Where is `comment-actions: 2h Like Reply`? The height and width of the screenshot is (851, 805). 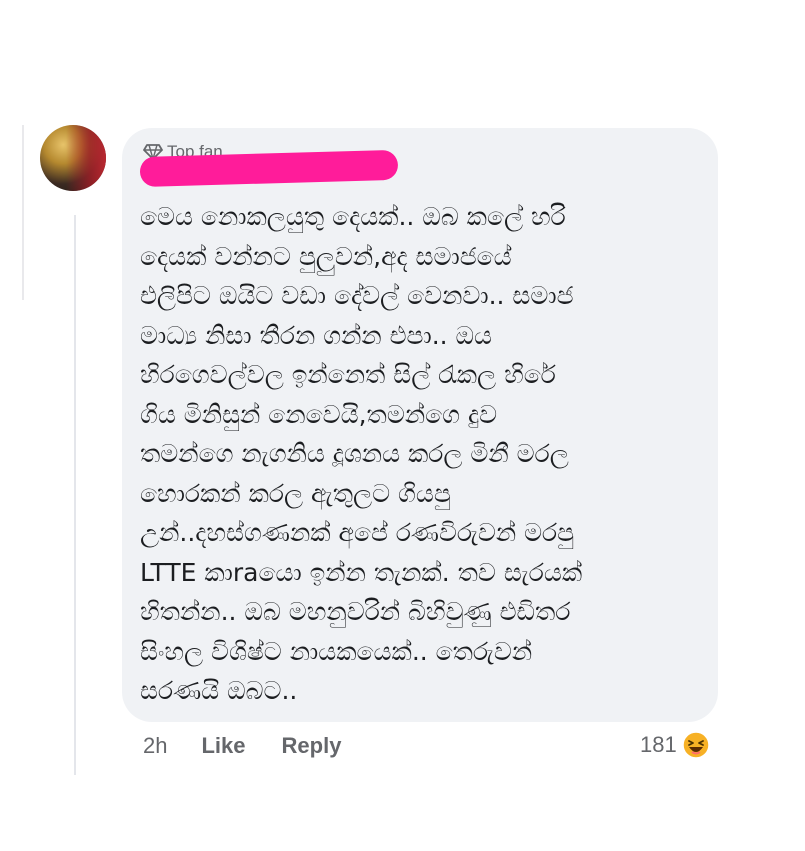 comment-actions: 2h Like Reply is located at coordinates (242, 746).